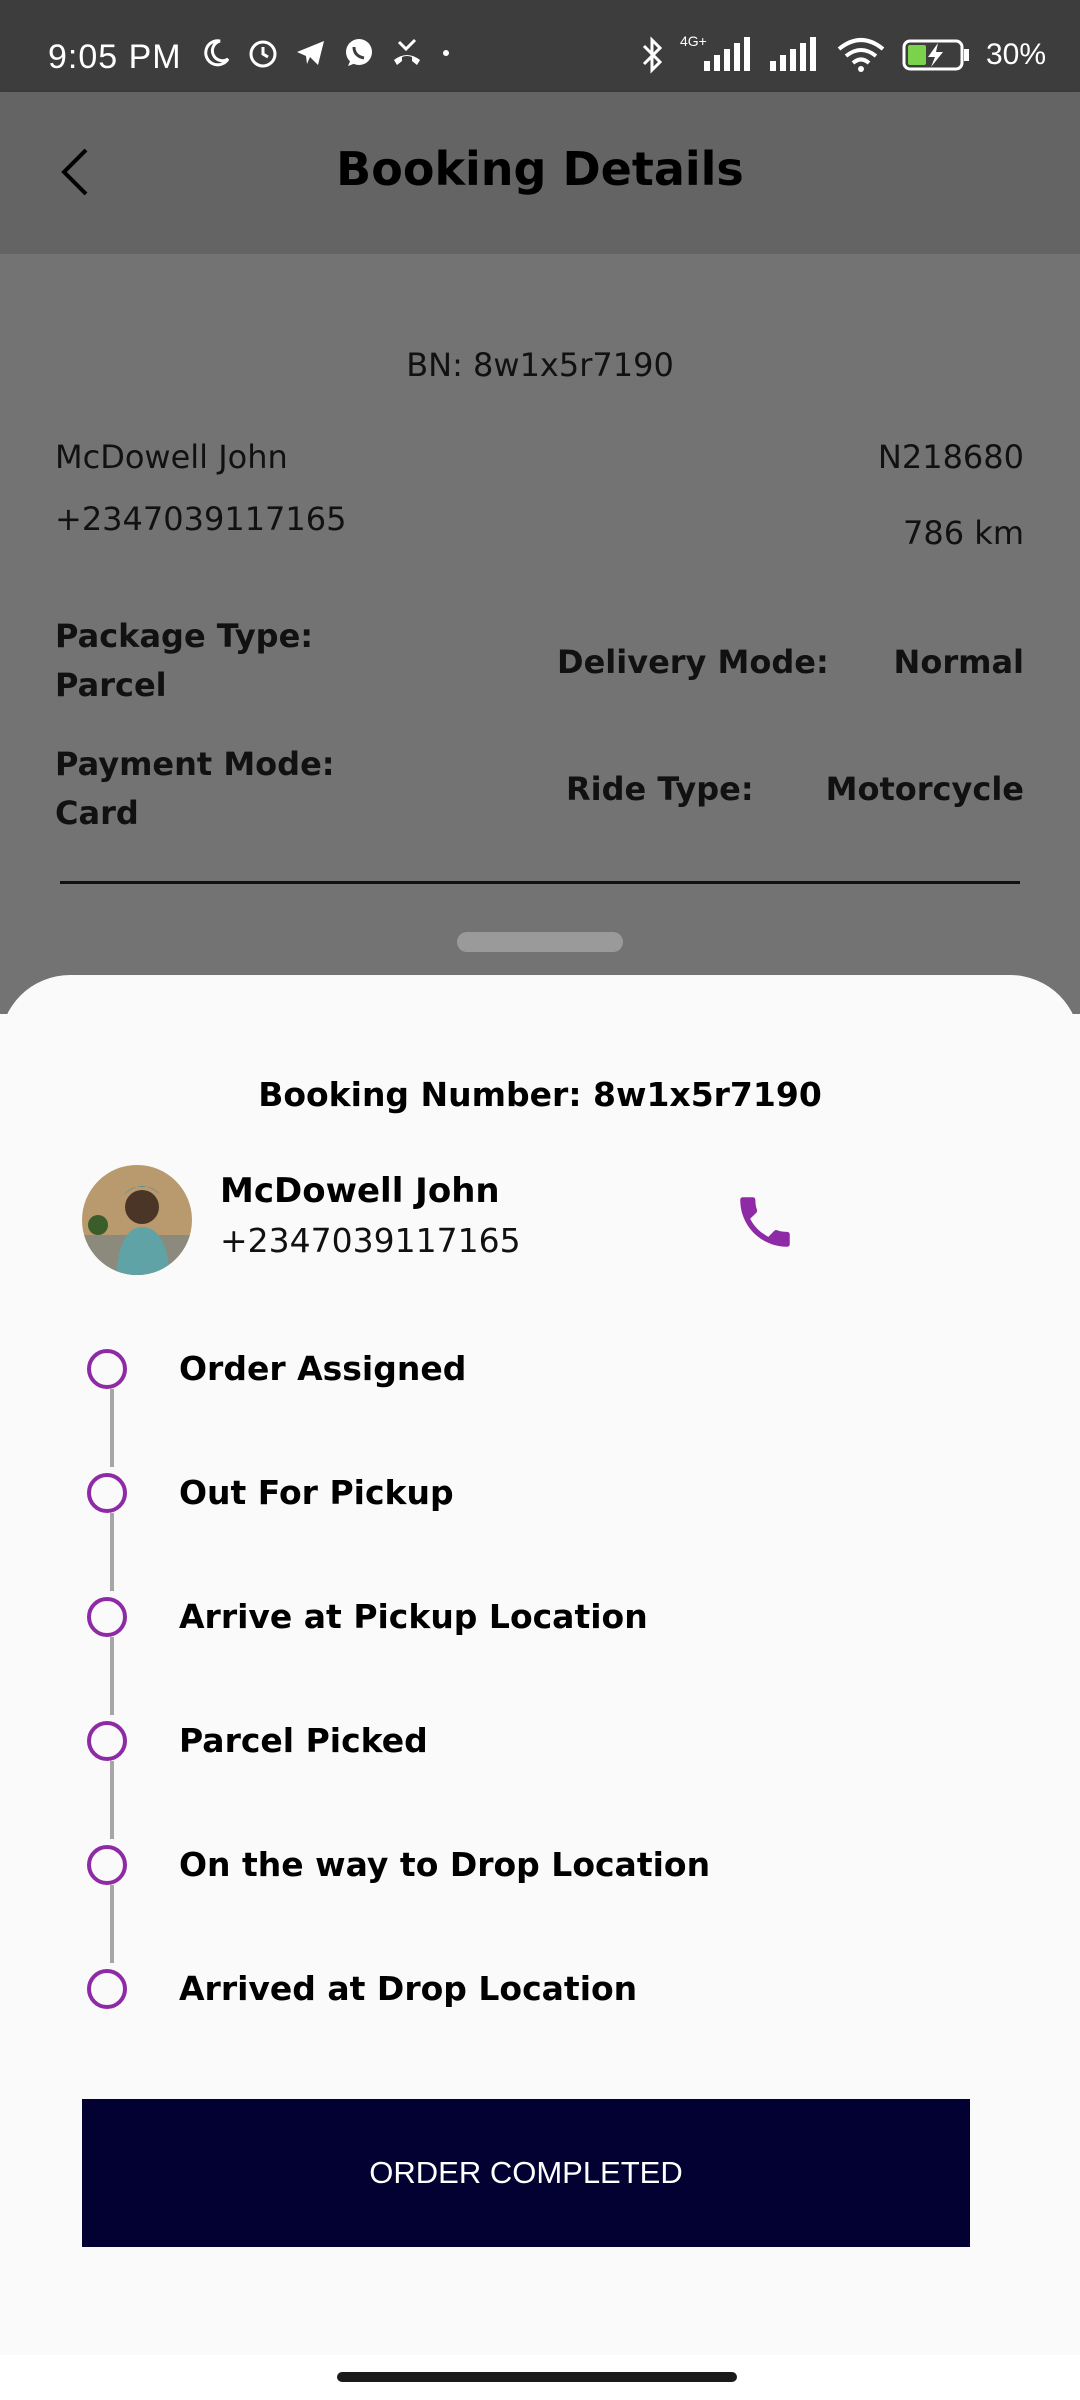  Describe the element at coordinates (97, 813) in the screenshot. I see `payment-mode-value: Card` at that location.